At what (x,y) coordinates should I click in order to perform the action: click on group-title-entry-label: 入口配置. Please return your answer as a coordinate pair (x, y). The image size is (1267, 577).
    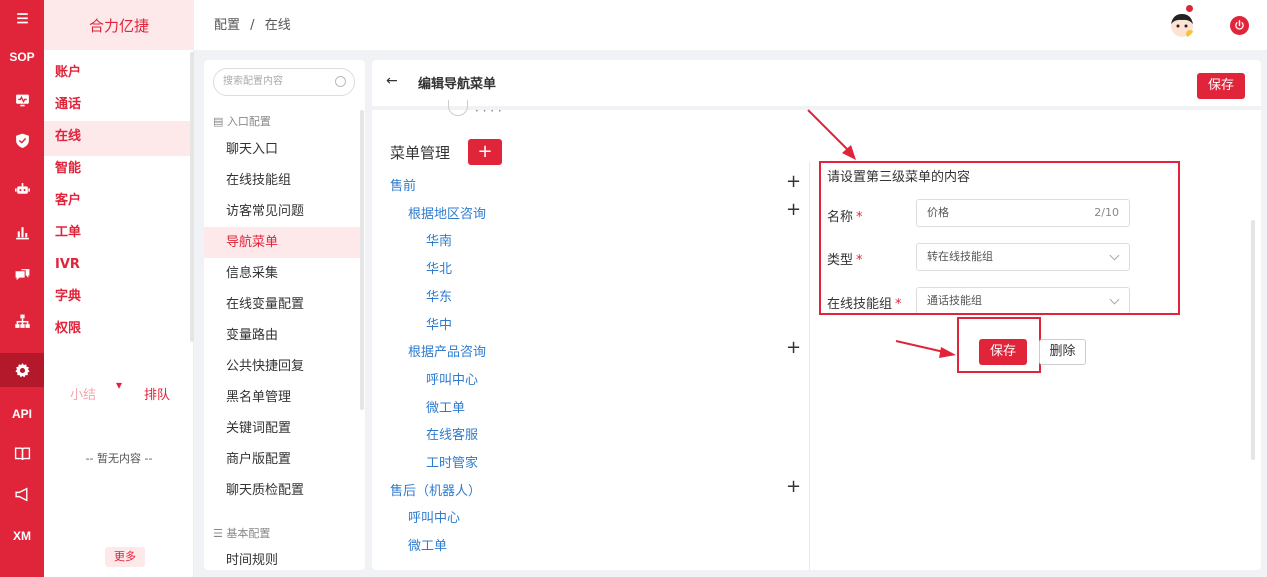
    Looking at the image, I should click on (248, 121).